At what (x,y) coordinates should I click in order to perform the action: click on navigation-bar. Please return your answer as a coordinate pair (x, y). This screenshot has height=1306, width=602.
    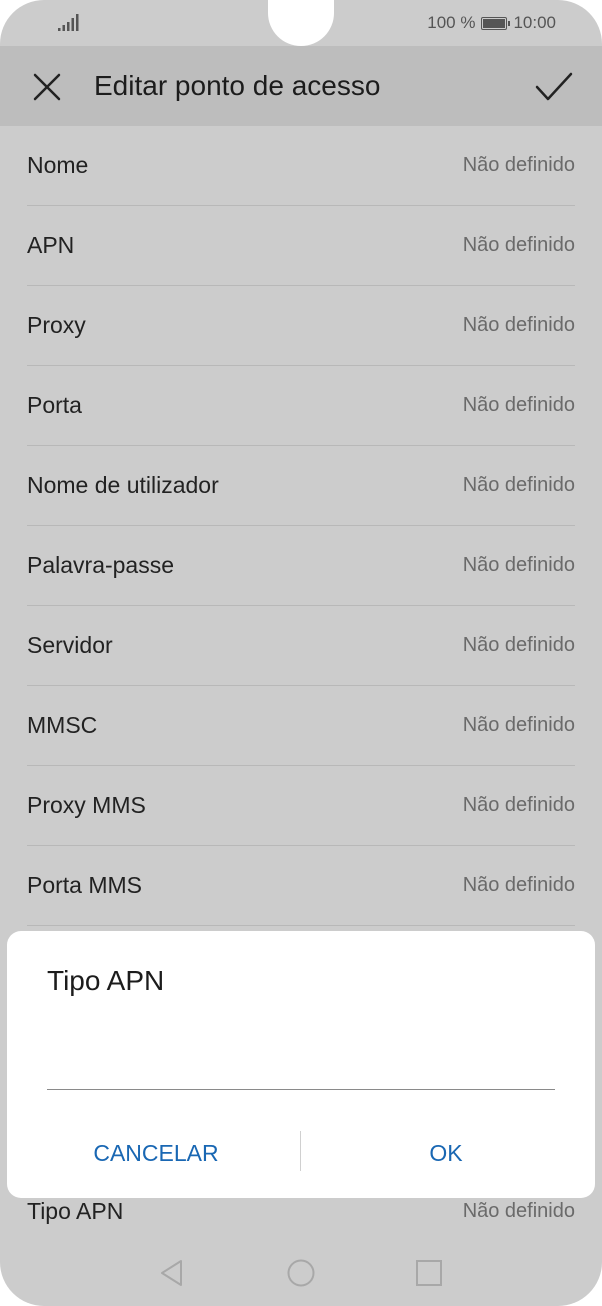
    Looking at the image, I should click on (301, 1275).